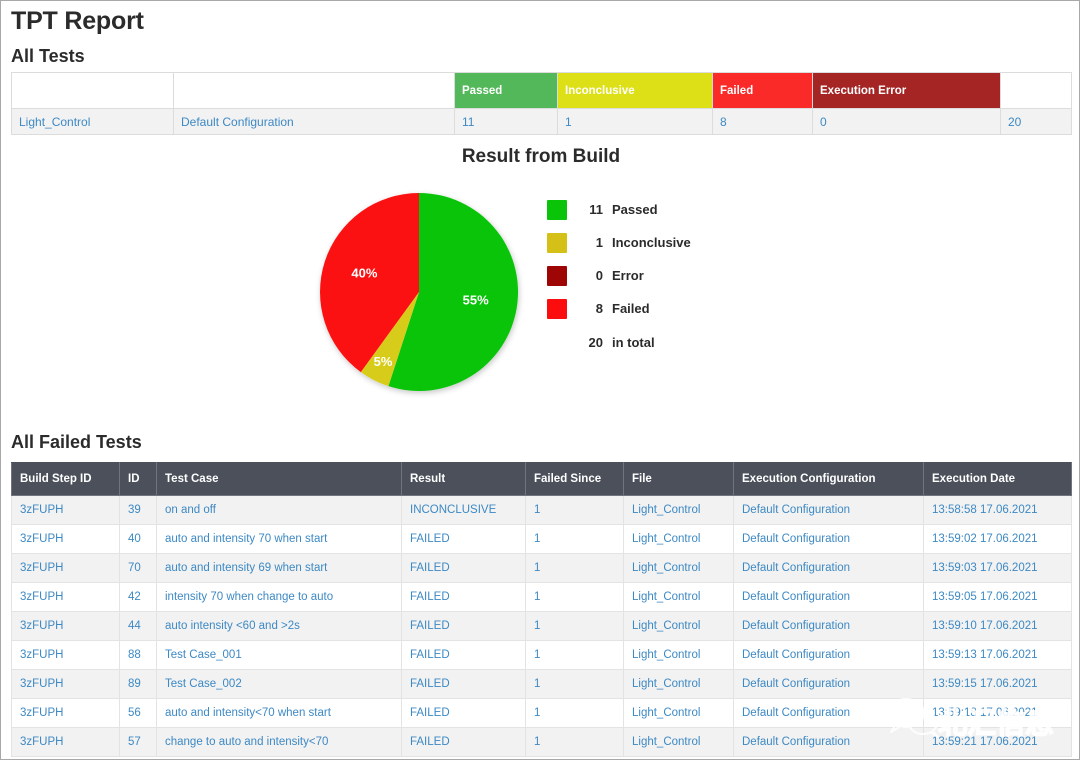 Image resolution: width=1080 pixels, height=760 pixels. I want to click on chart-title: Result from Build, so click(541, 156).